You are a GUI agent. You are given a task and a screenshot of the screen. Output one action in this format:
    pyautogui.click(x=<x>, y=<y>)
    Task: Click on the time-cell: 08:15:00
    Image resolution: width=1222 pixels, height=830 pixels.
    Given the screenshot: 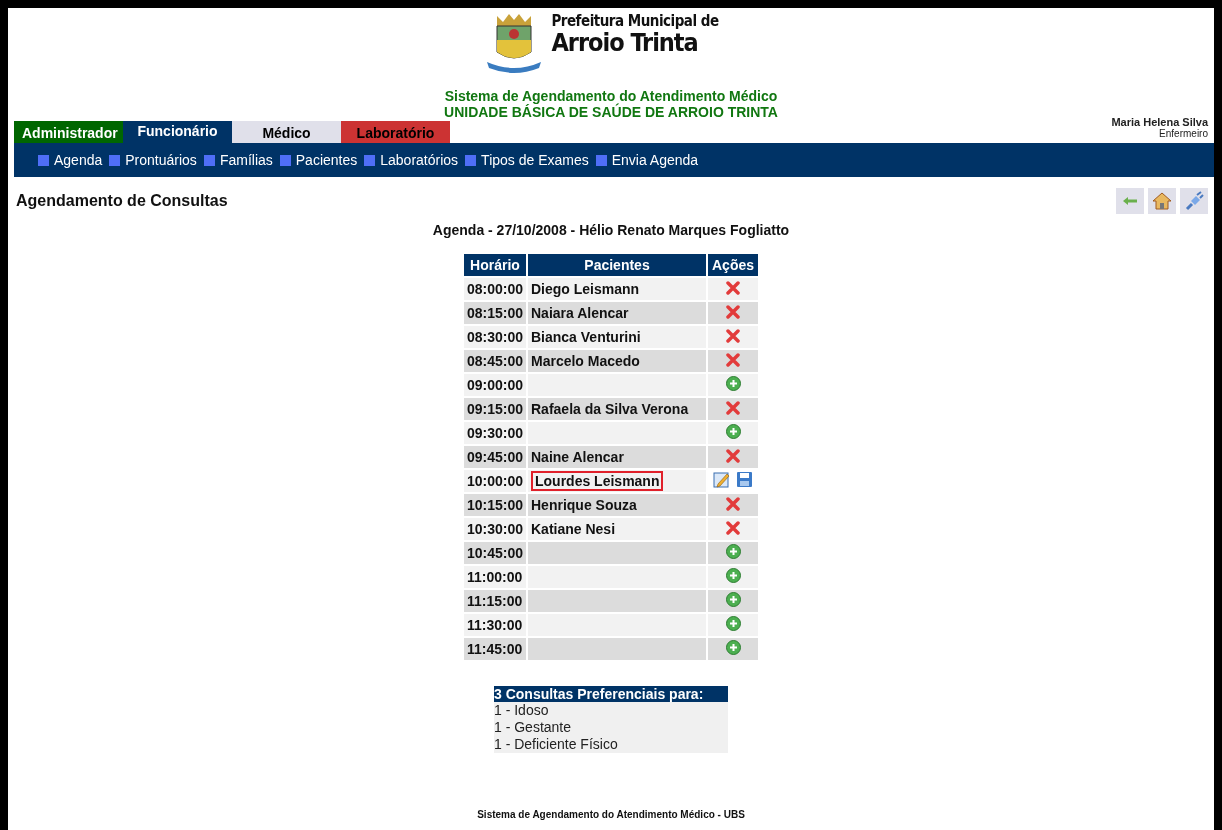 What is the action you would take?
    pyautogui.click(x=494, y=313)
    